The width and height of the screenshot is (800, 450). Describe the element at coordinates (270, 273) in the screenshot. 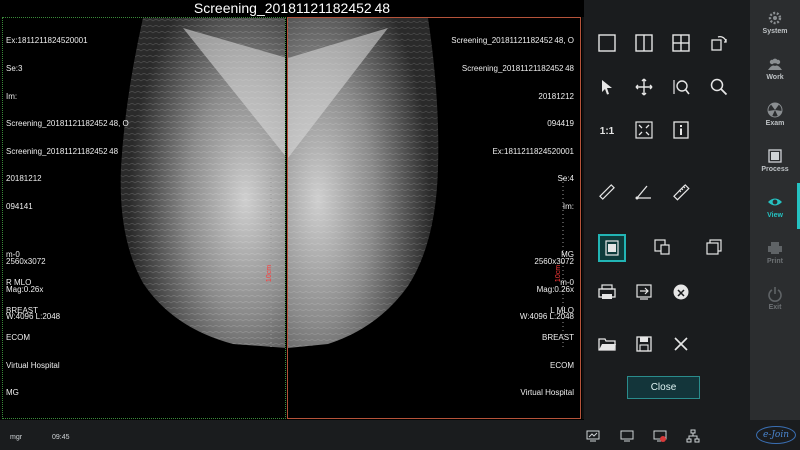

I see `ruler-label-left: 10cm` at that location.